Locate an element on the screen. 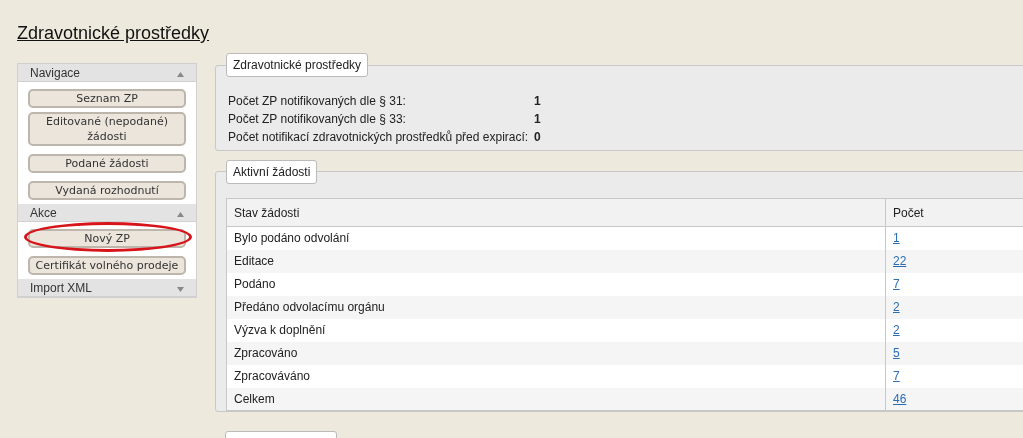 This screenshot has height=438, width=1023. table-cell: Bylo podáno odvolání is located at coordinates (556, 238).